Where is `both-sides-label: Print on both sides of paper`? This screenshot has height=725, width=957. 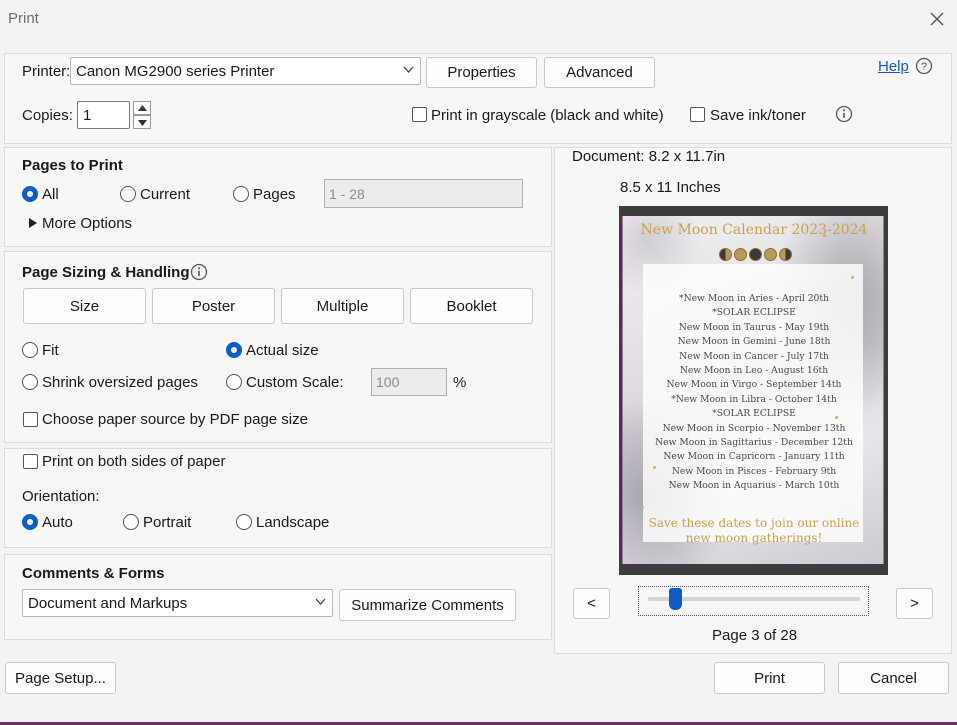
both-sides-label: Print on both sides of paper is located at coordinates (134, 461).